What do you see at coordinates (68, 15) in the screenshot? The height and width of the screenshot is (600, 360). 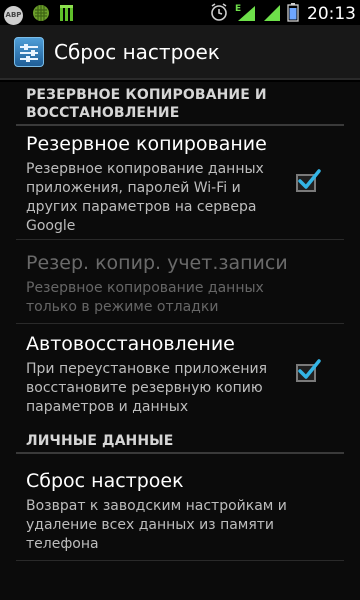 I see `battery-charging-icon` at bounding box center [68, 15].